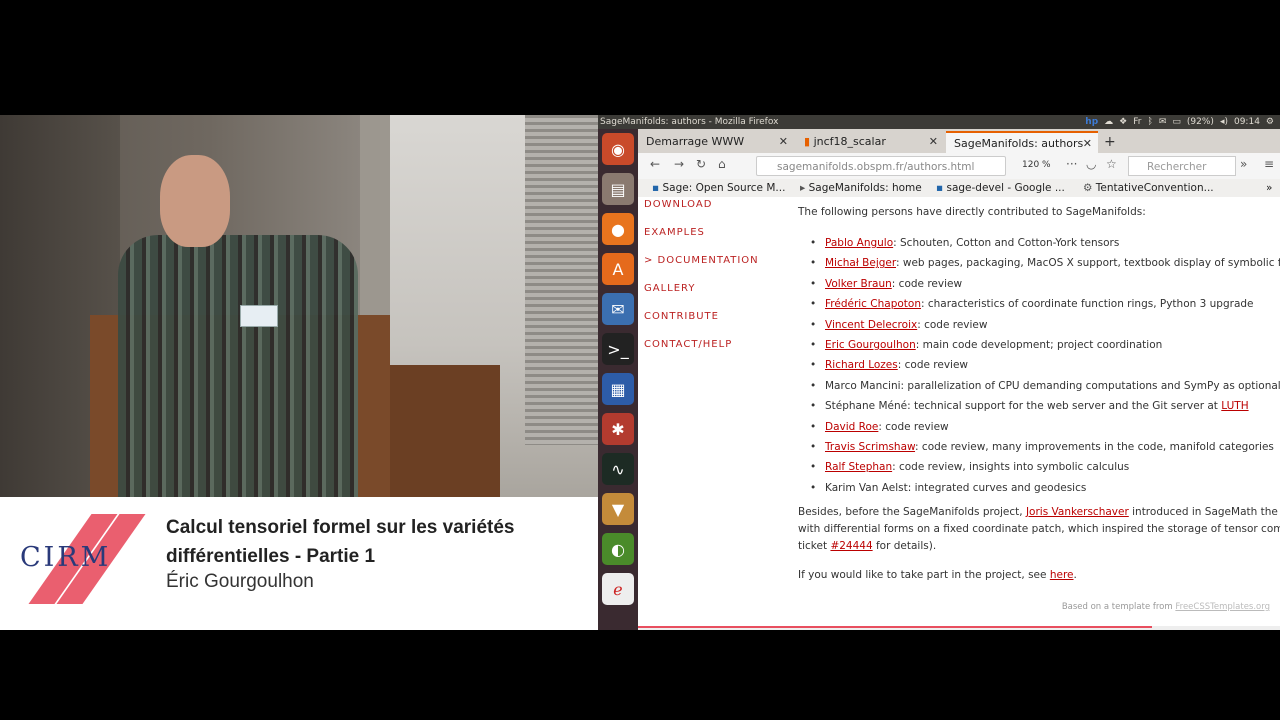  Describe the element at coordinates (1176, 122) in the screenshot. I see `battery-icon: ▭` at that location.